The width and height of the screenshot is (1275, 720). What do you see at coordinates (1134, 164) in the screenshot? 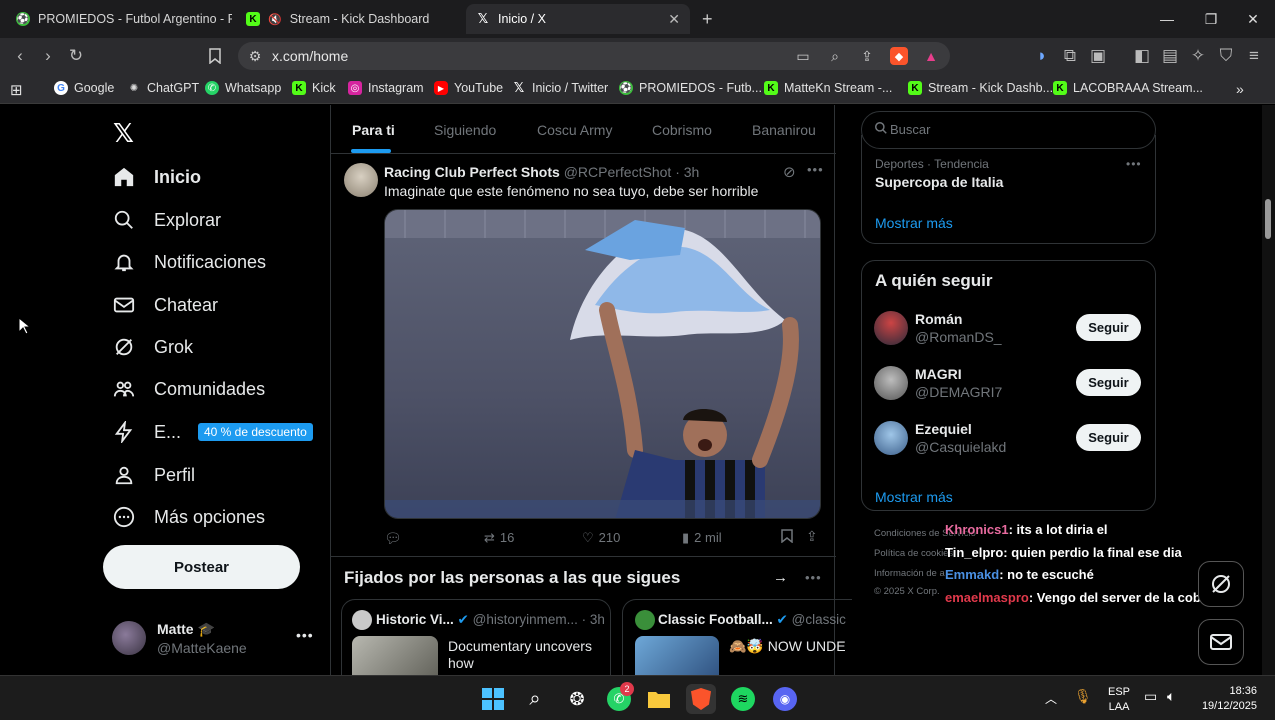
I see `trend-more-icon: •••` at bounding box center [1134, 164].